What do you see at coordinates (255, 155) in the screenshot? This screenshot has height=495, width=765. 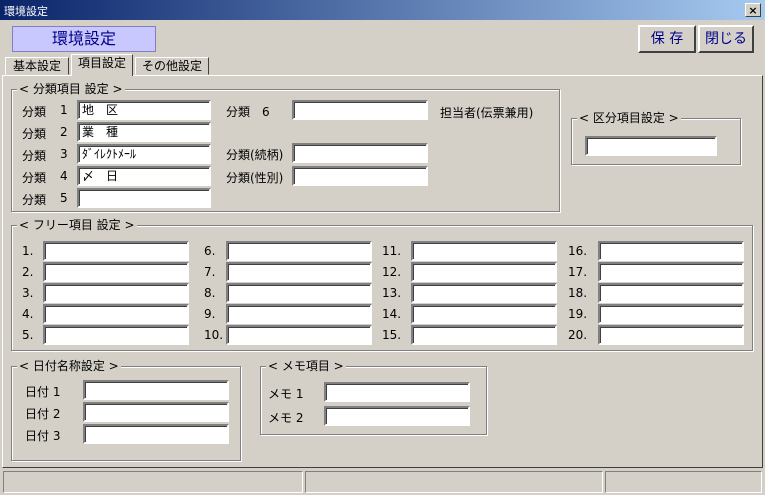 I see `classification-label: 分類(続柄)` at bounding box center [255, 155].